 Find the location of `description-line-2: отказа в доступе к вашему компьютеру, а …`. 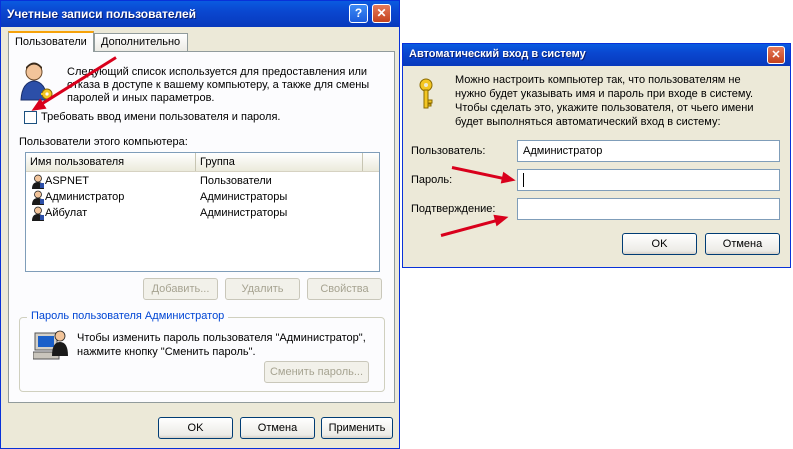

description-line-2: отказа в доступе к вашему компьютеру, а … is located at coordinates (218, 85).